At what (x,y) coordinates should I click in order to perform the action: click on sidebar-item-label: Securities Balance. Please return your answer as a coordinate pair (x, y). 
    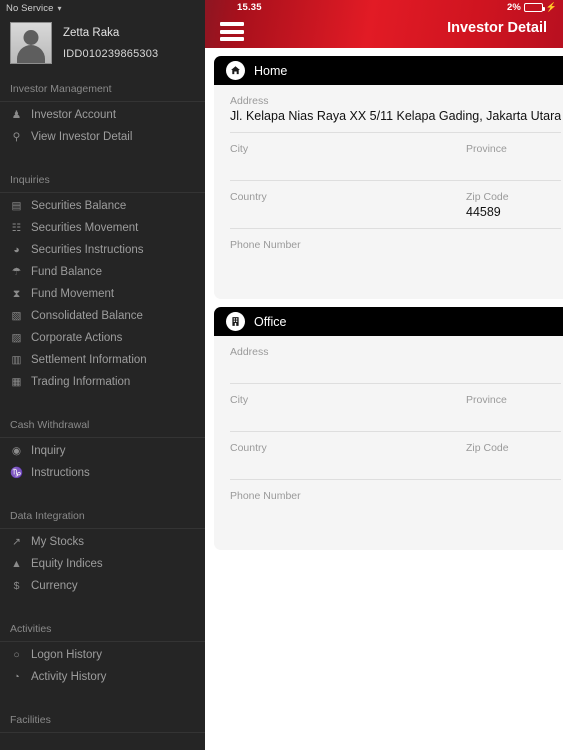
    Looking at the image, I should click on (79, 206).